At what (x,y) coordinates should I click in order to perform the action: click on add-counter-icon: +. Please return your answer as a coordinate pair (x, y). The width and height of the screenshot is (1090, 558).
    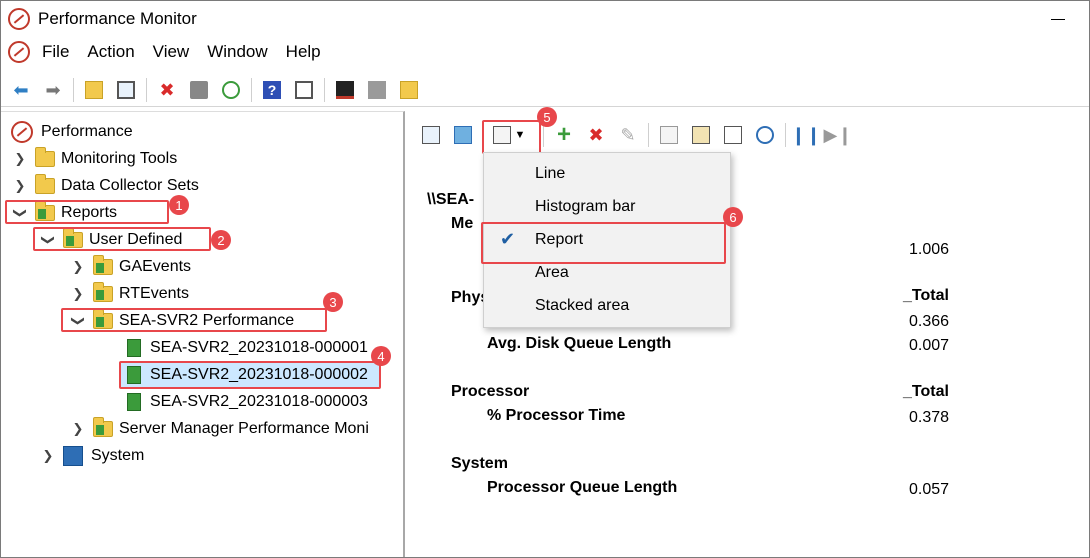
    Looking at the image, I should click on (564, 135).